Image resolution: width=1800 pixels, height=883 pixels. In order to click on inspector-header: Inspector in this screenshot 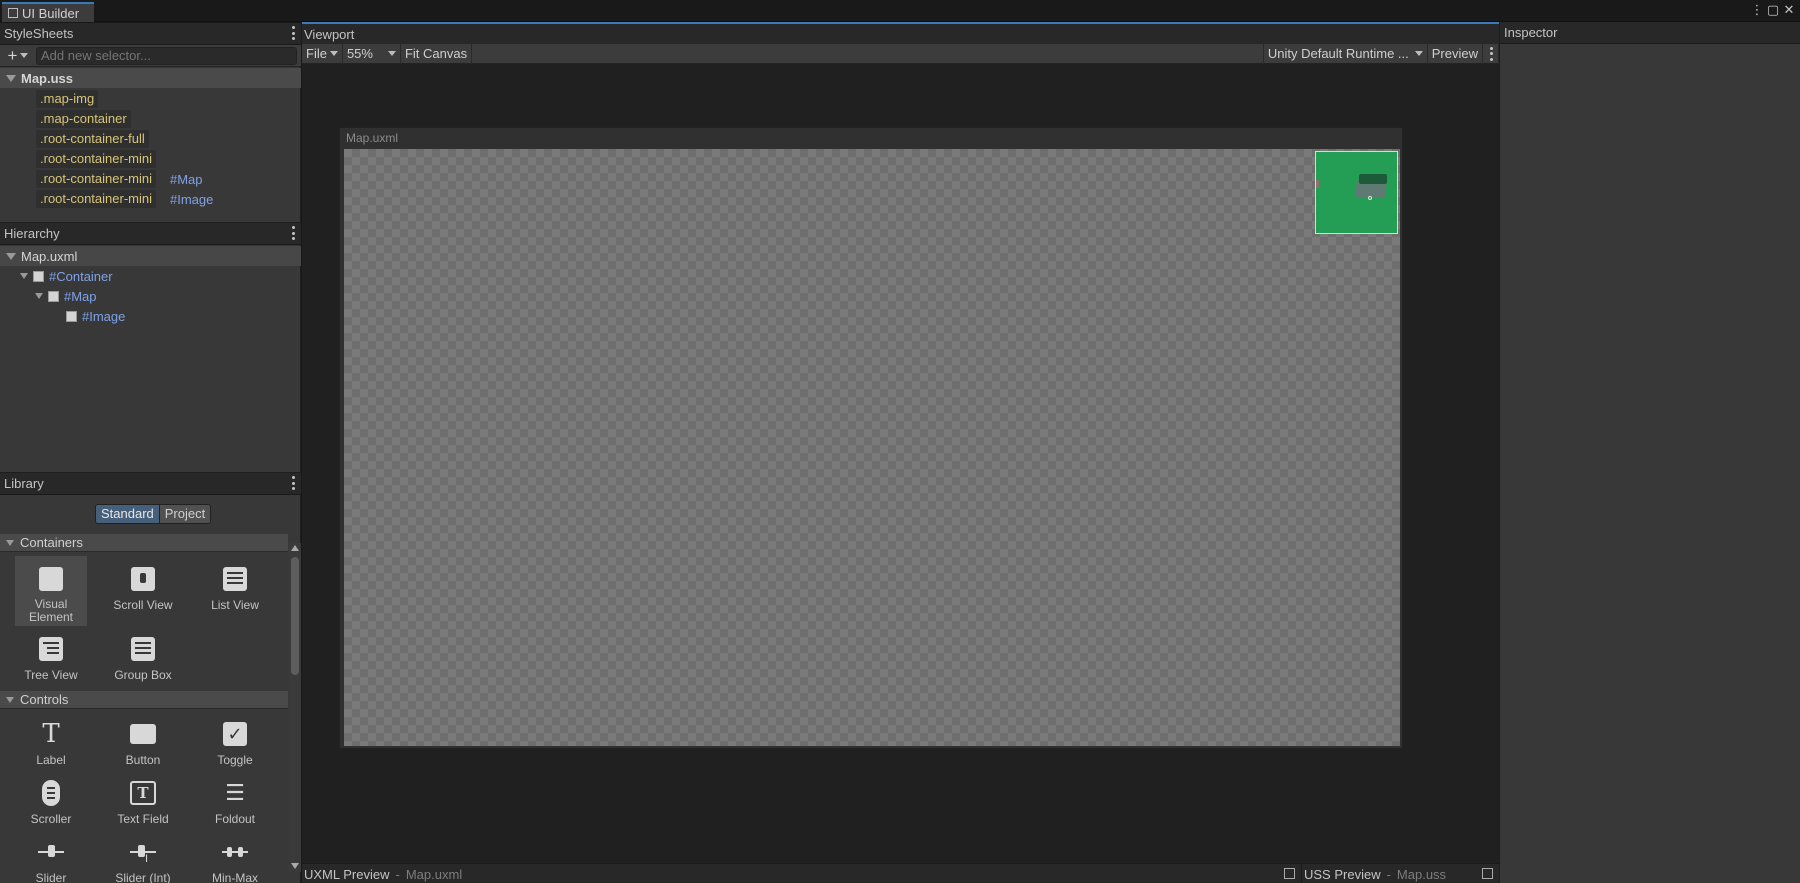, I will do `click(1650, 33)`.